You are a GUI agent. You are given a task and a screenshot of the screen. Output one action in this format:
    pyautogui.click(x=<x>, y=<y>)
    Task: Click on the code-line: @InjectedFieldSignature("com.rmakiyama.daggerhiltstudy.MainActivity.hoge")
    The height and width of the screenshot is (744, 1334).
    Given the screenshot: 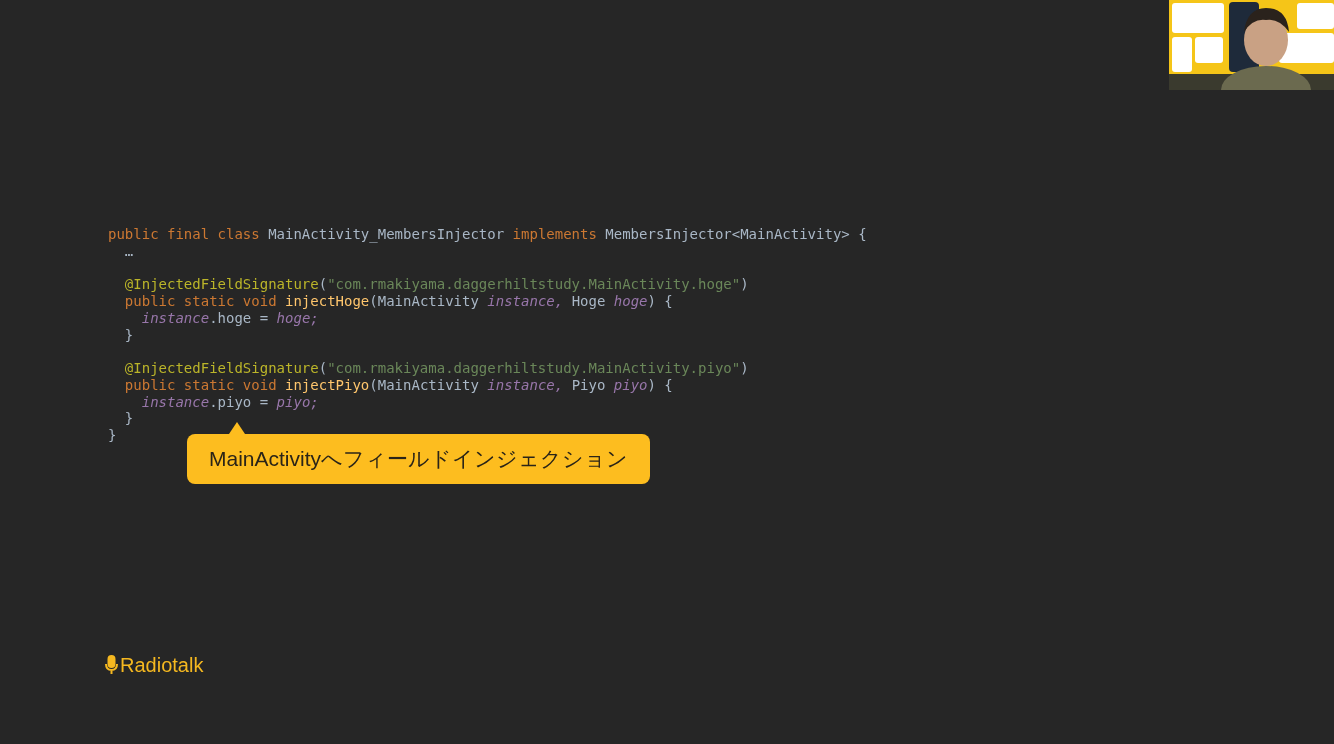 What is the action you would take?
    pyautogui.click(x=436, y=284)
    